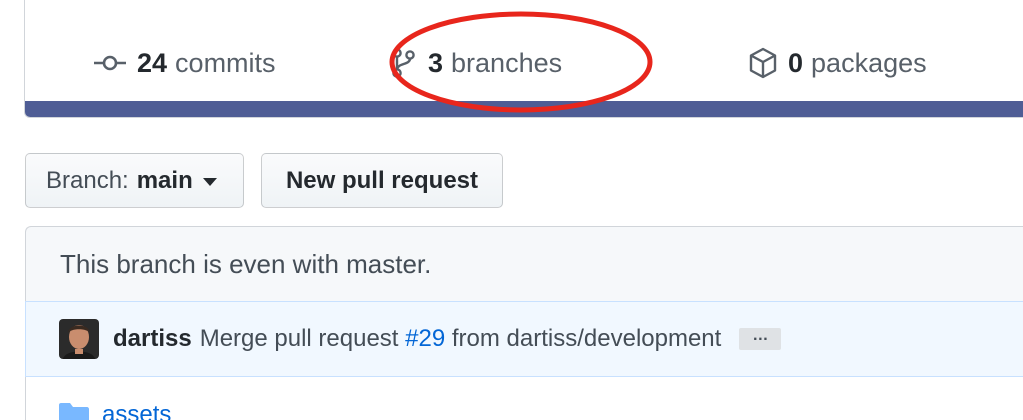 The image size is (1023, 420). I want to click on packages-link: 0 packages, so click(837, 63).